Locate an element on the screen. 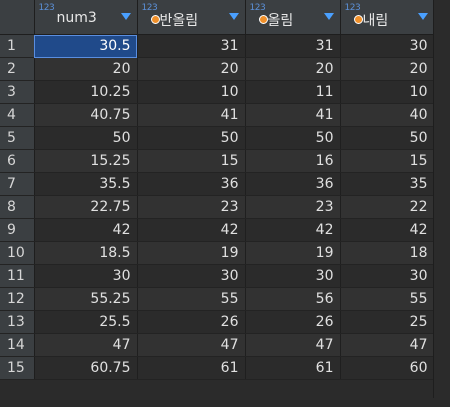  table-cell: 22 is located at coordinates (387, 207).